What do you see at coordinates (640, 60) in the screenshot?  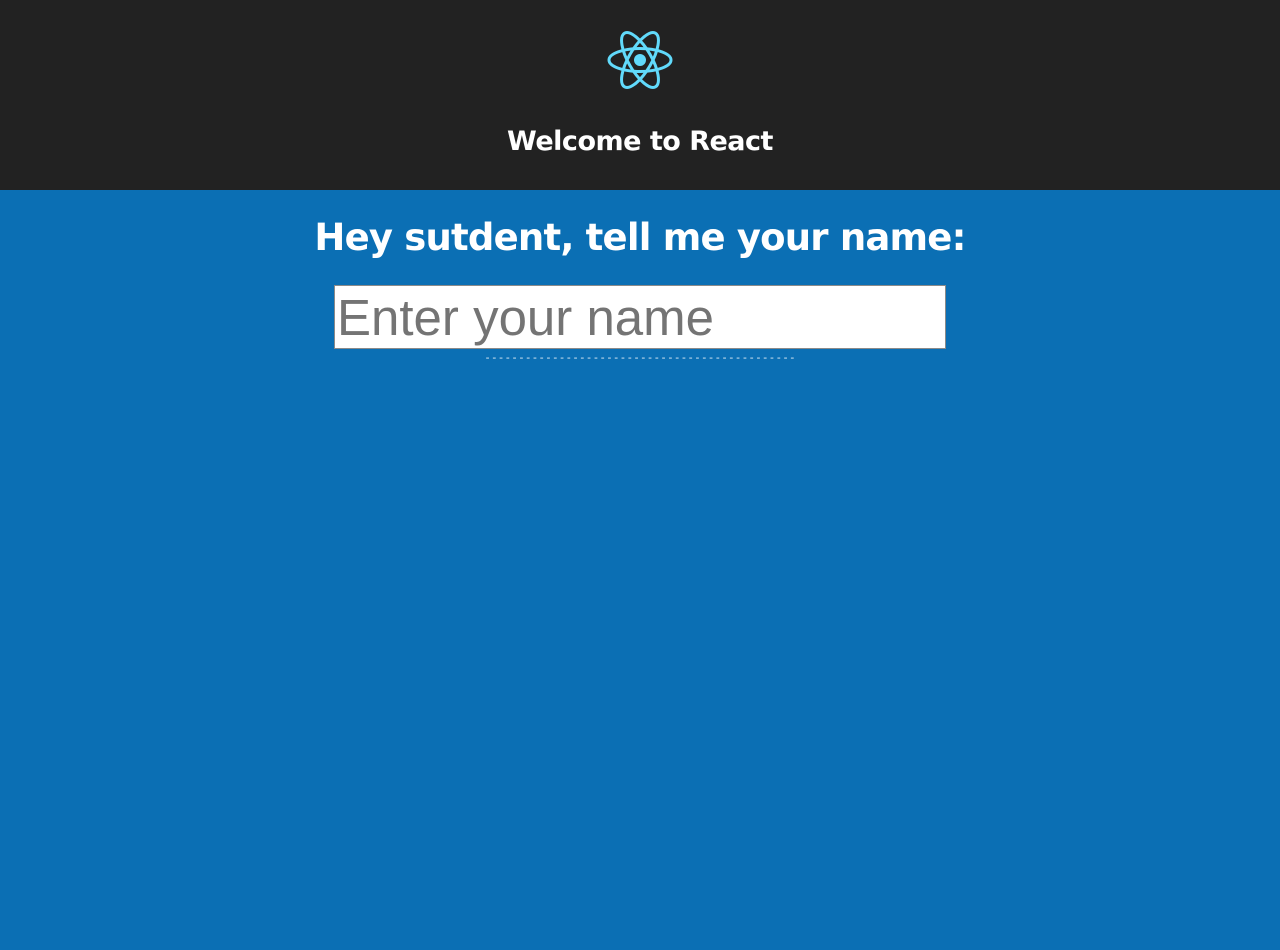 I see `react-logo-icon` at bounding box center [640, 60].